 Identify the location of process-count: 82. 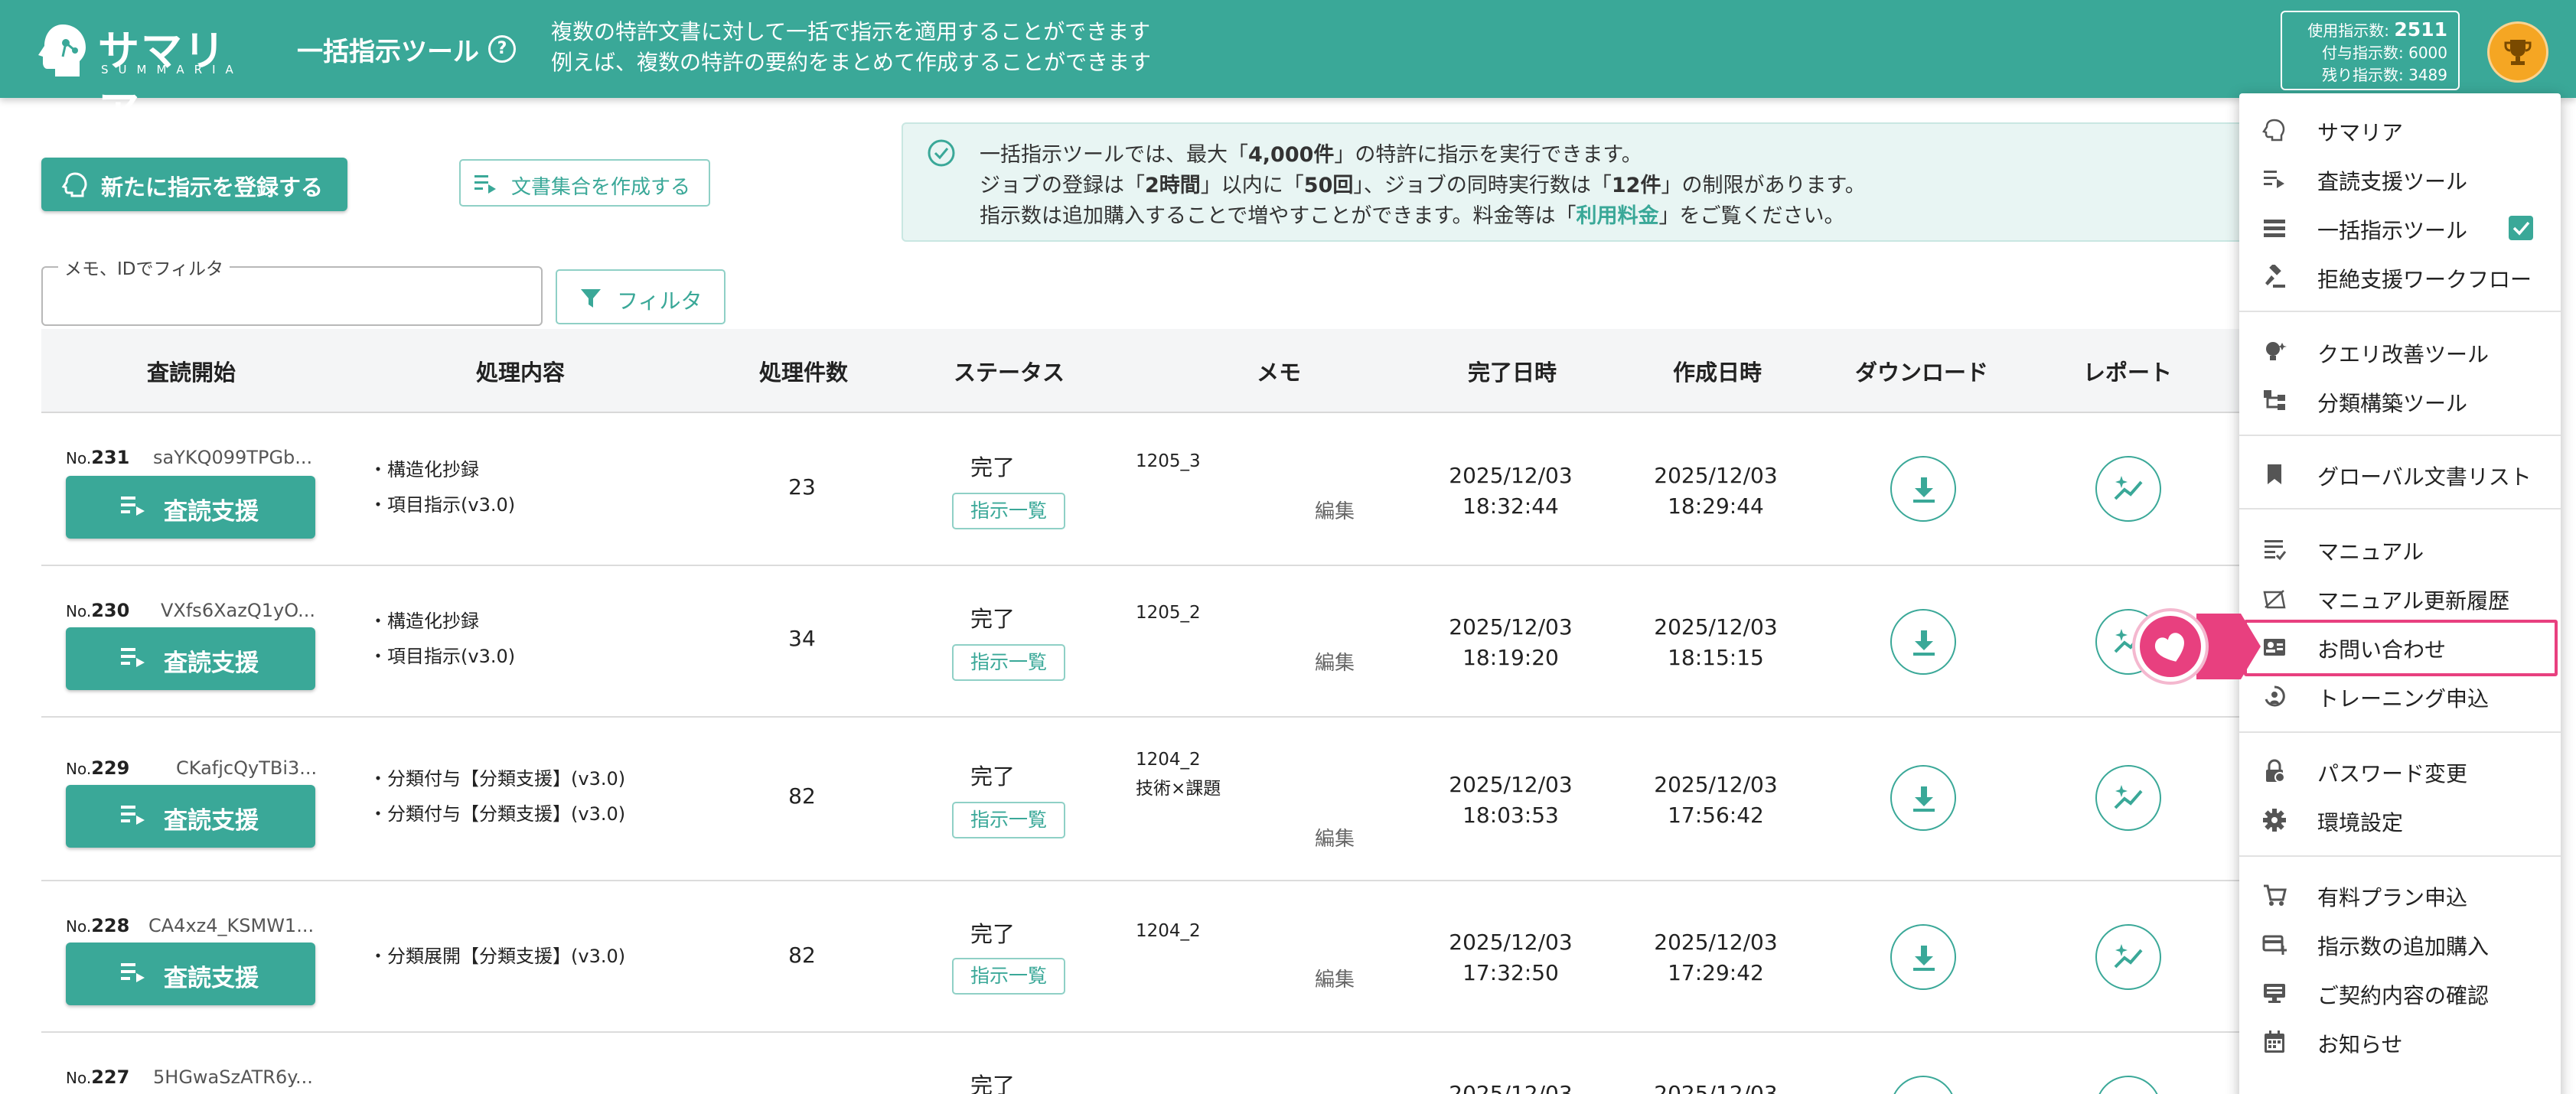
(802, 796).